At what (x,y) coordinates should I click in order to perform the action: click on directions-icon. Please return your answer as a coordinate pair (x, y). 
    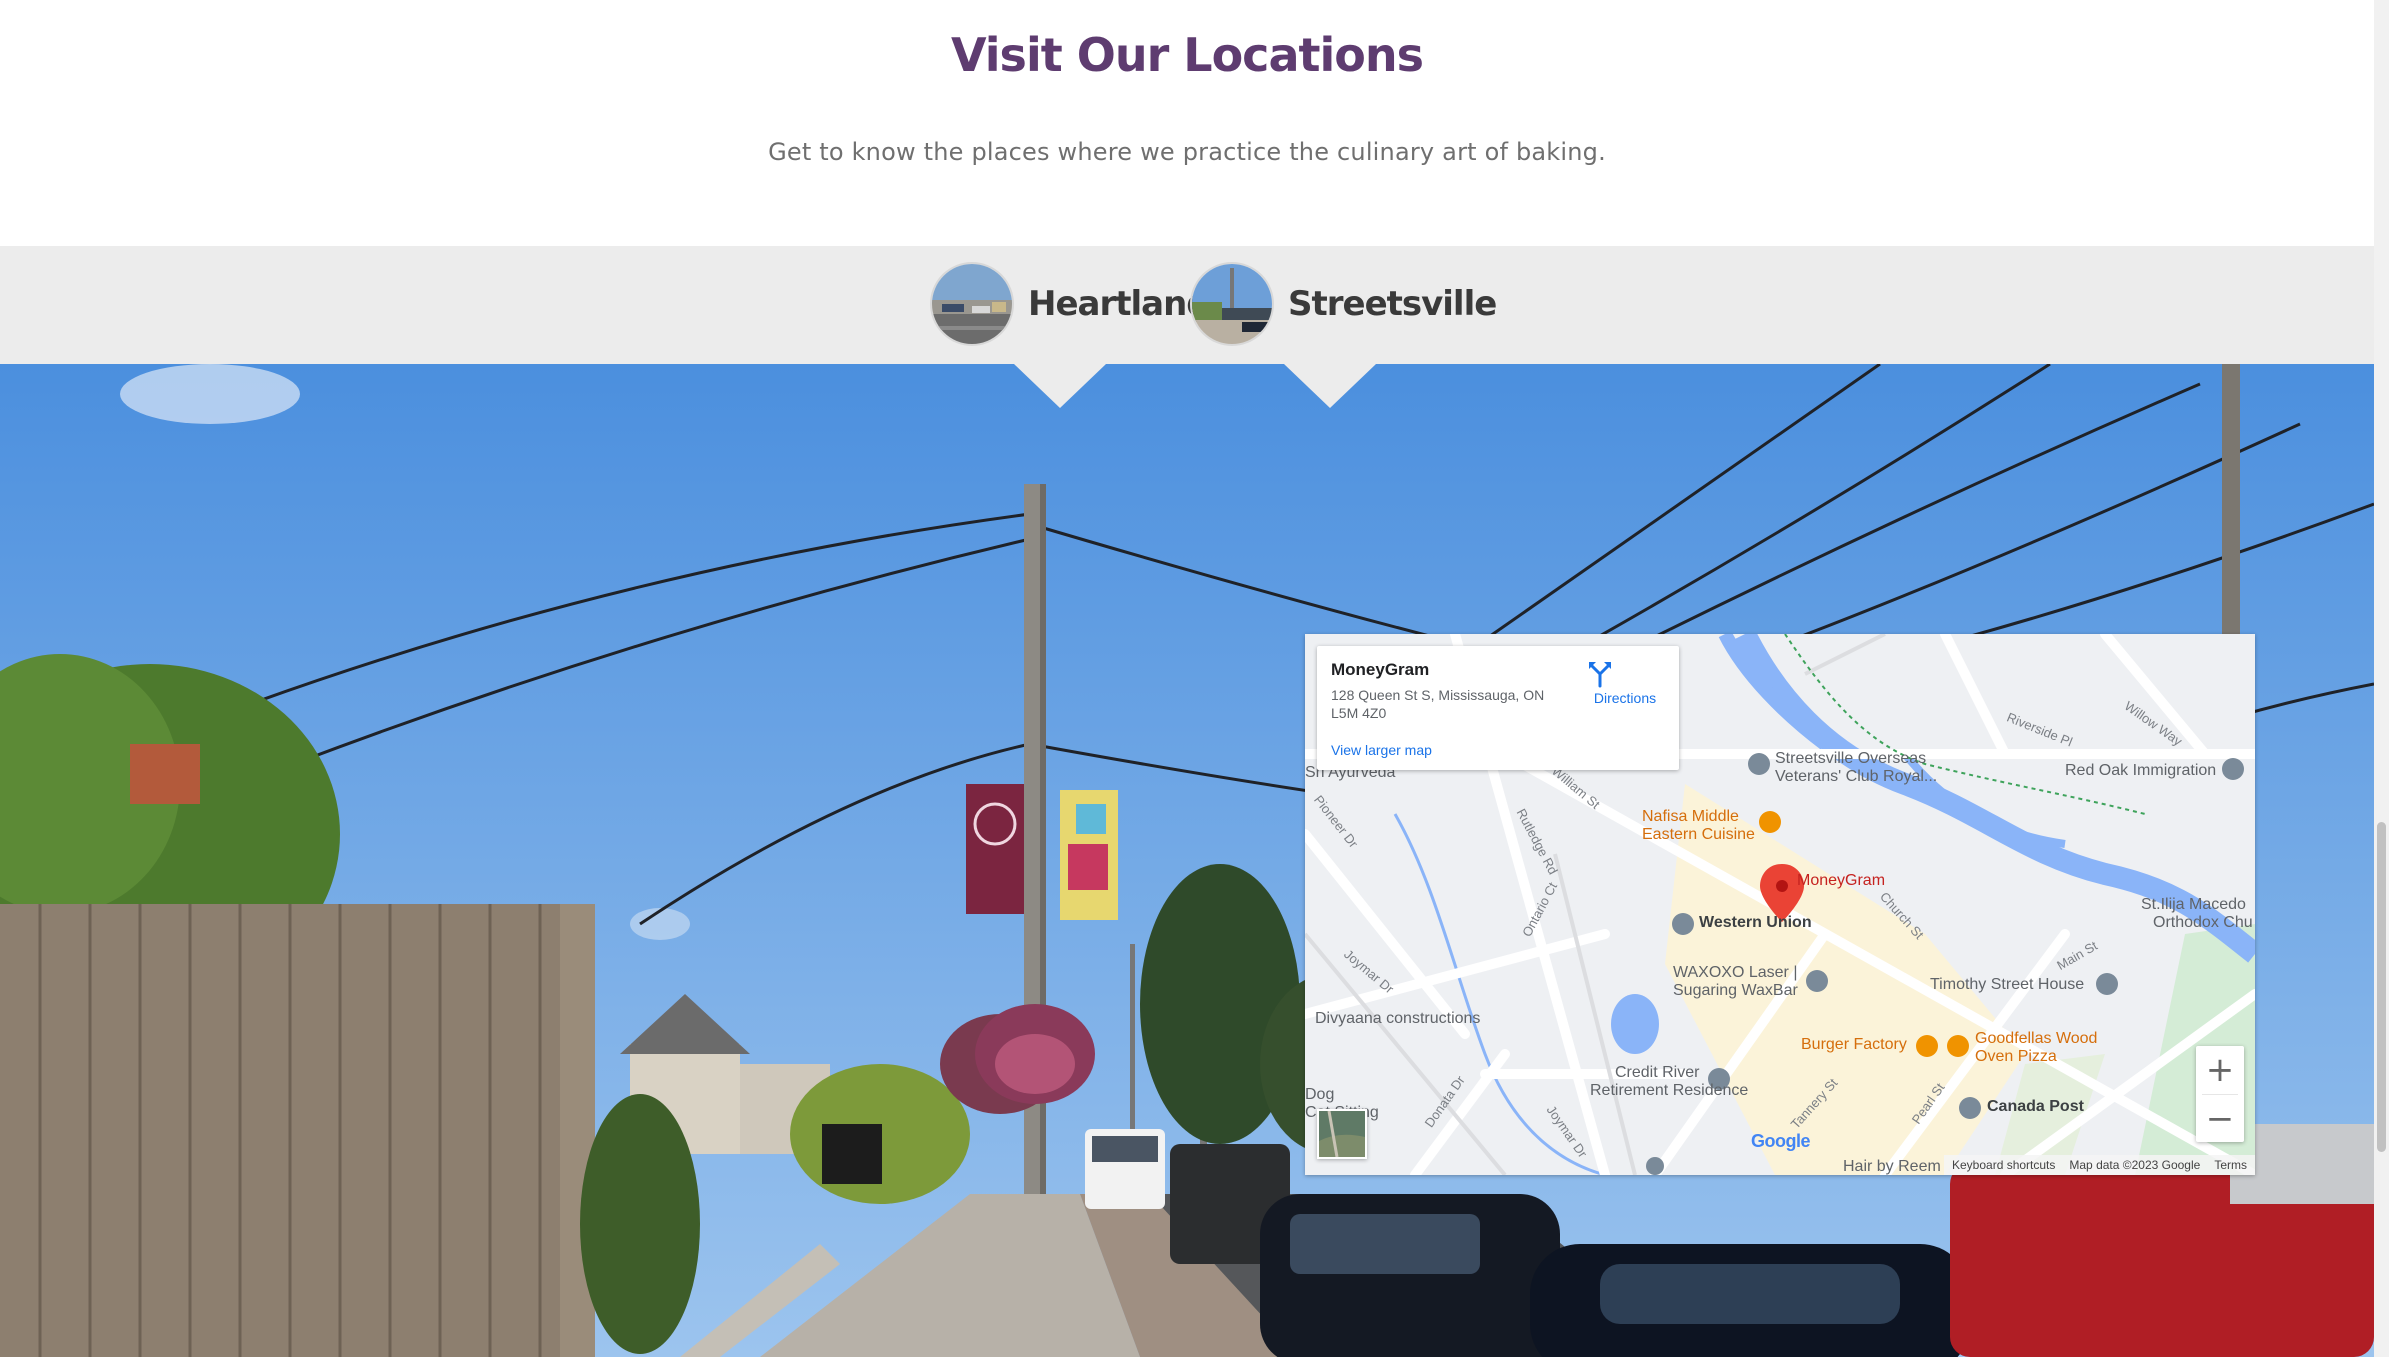
    Looking at the image, I should click on (1614, 673).